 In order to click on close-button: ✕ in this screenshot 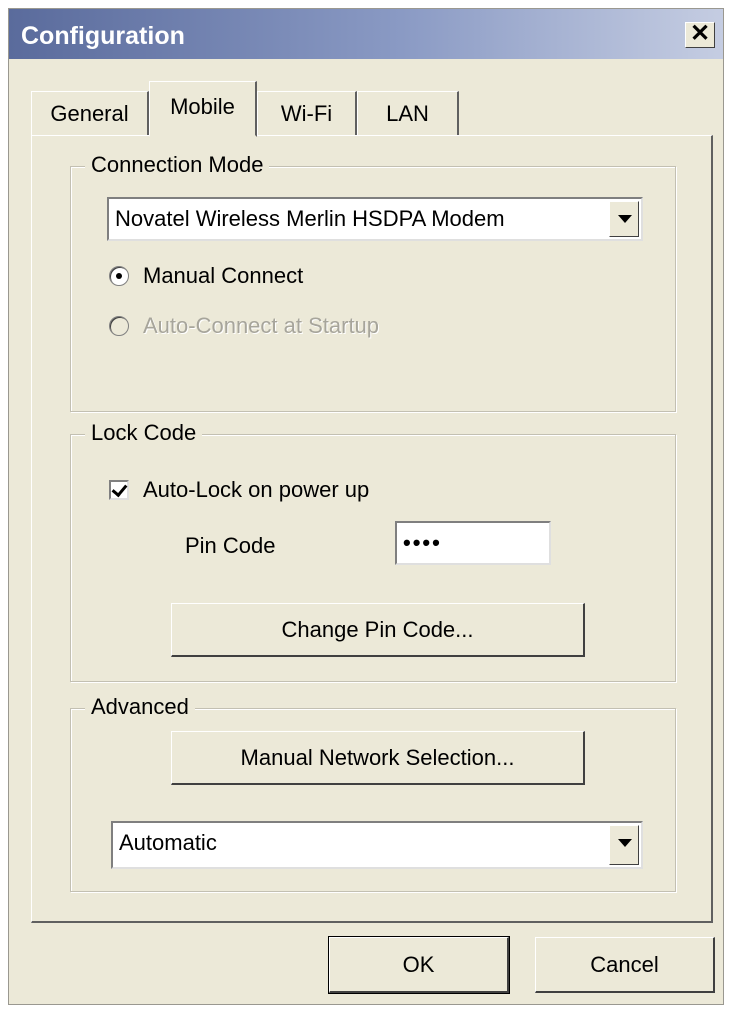, I will do `click(700, 35)`.